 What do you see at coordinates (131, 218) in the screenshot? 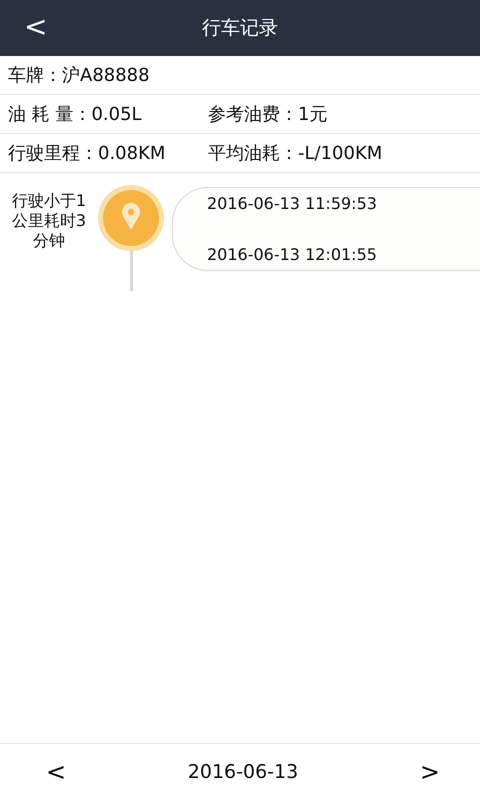
I see `location-pin-icon` at bounding box center [131, 218].